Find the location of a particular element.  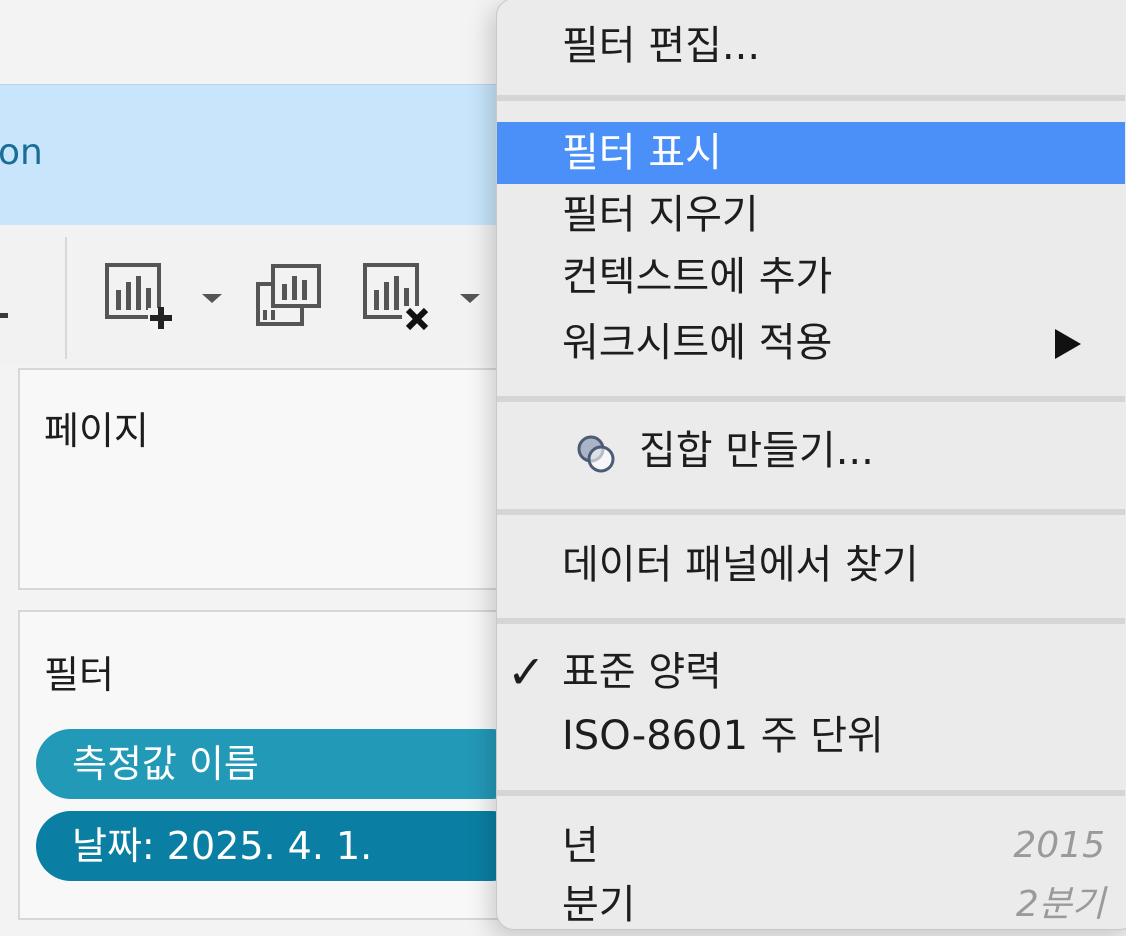

quarter-example-value: 2분기 is located at coordinates (1060, 904).